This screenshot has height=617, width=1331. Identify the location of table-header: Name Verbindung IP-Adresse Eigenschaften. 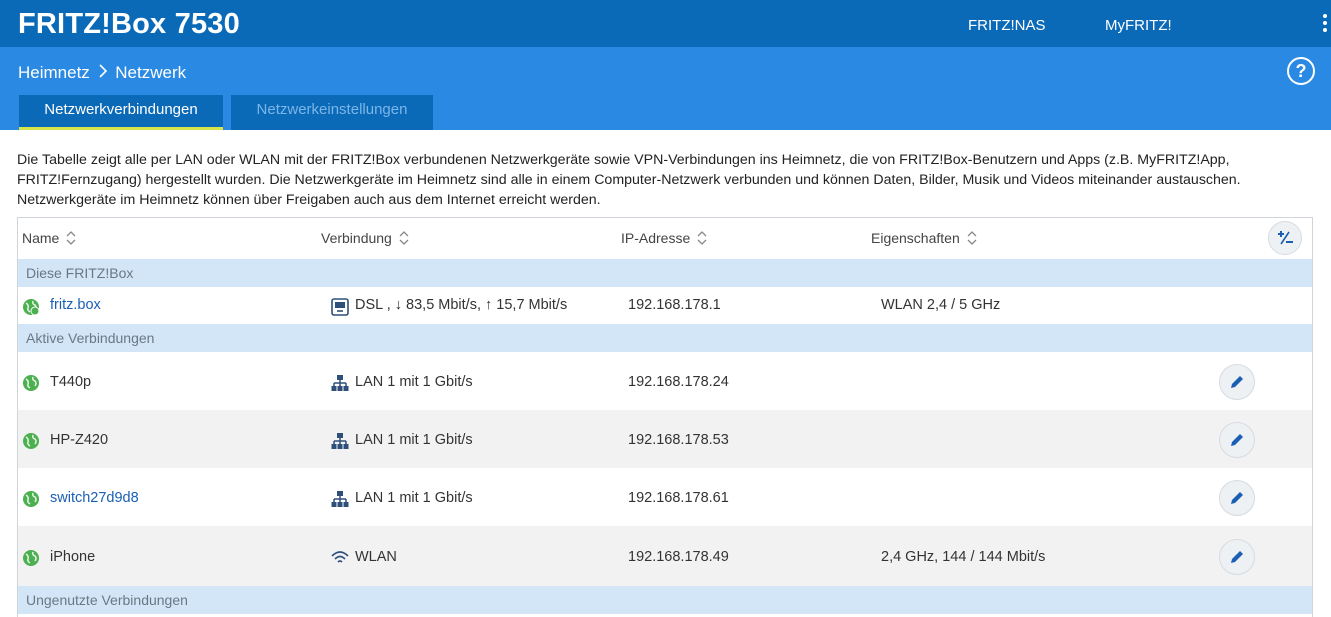
(665, 239).